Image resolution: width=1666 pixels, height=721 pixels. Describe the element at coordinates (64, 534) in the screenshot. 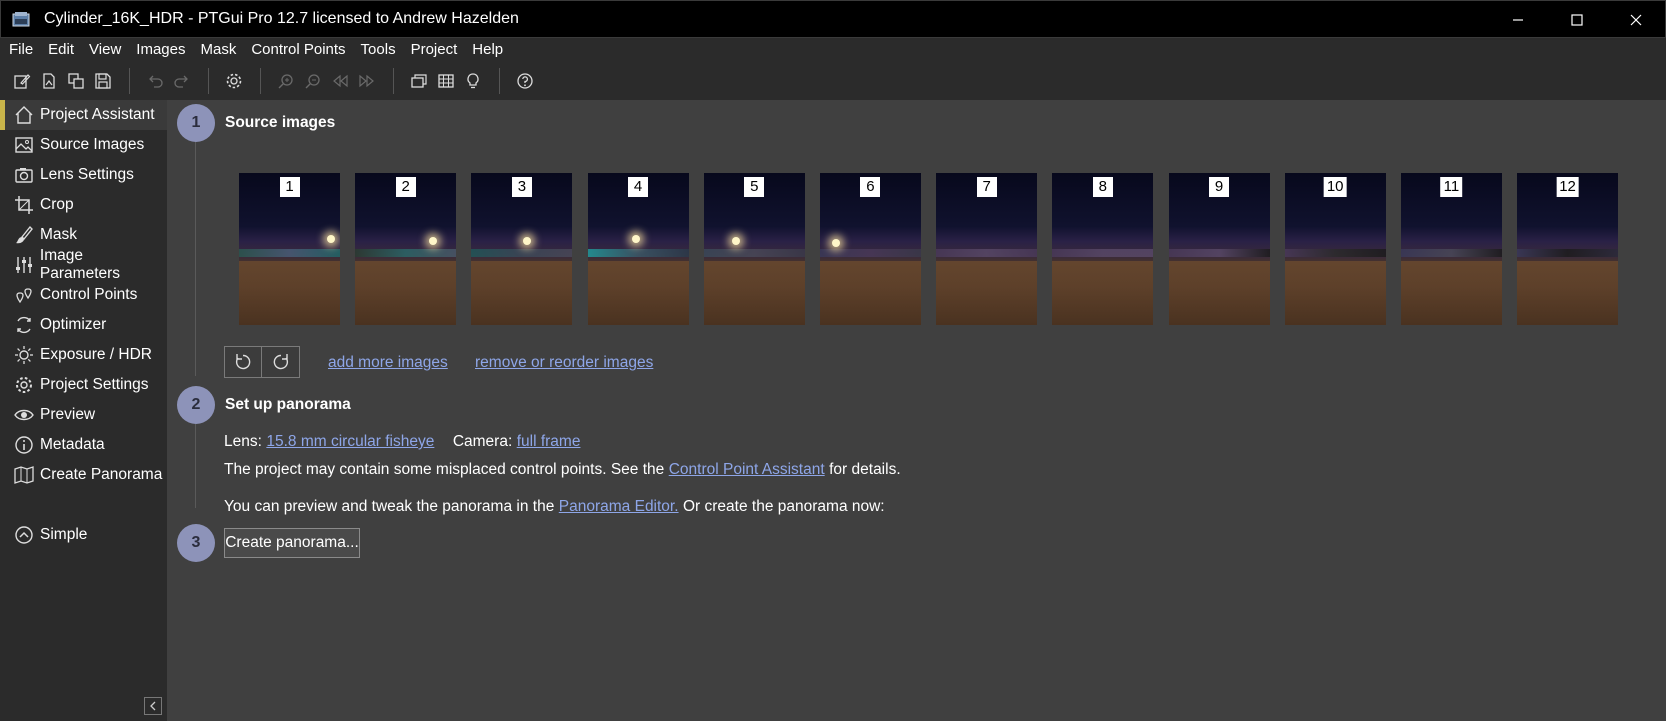

I see `sidebar-item-label: Simple` at that location.